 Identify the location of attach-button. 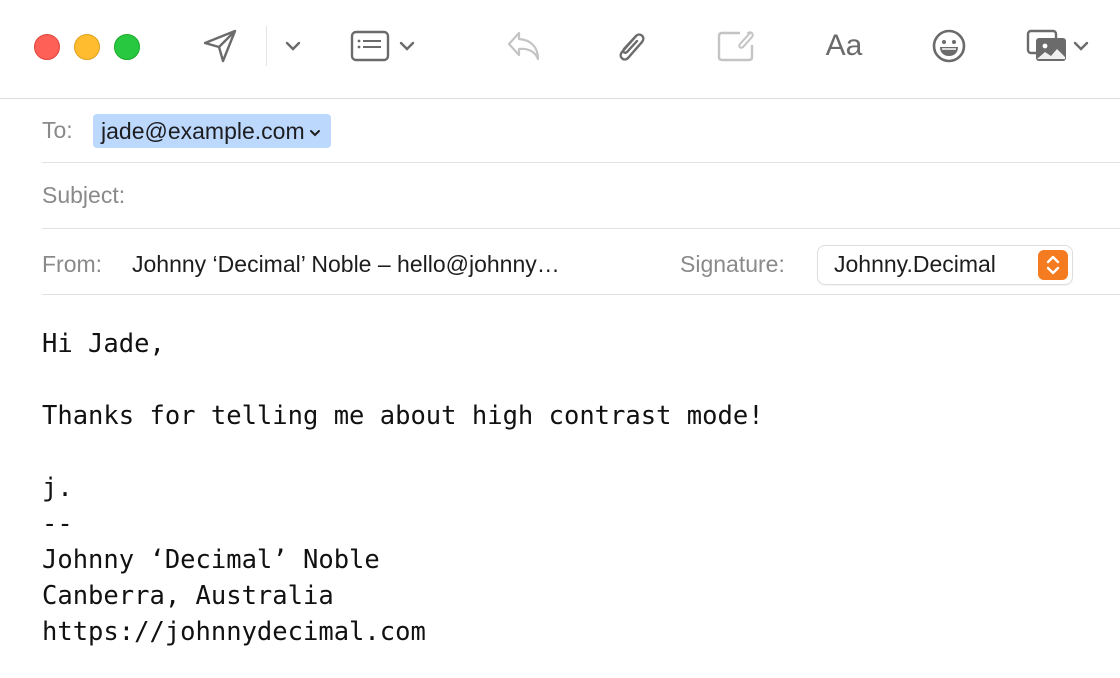
(630, 46).